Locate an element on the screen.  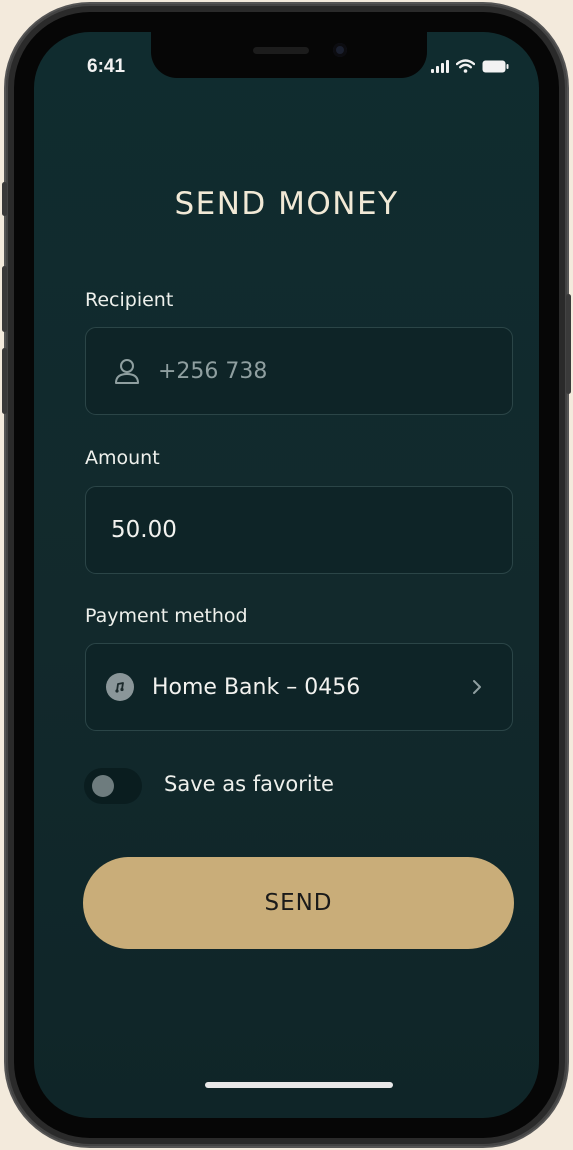
amount-label: Amount is located at coordinates (122, 458).